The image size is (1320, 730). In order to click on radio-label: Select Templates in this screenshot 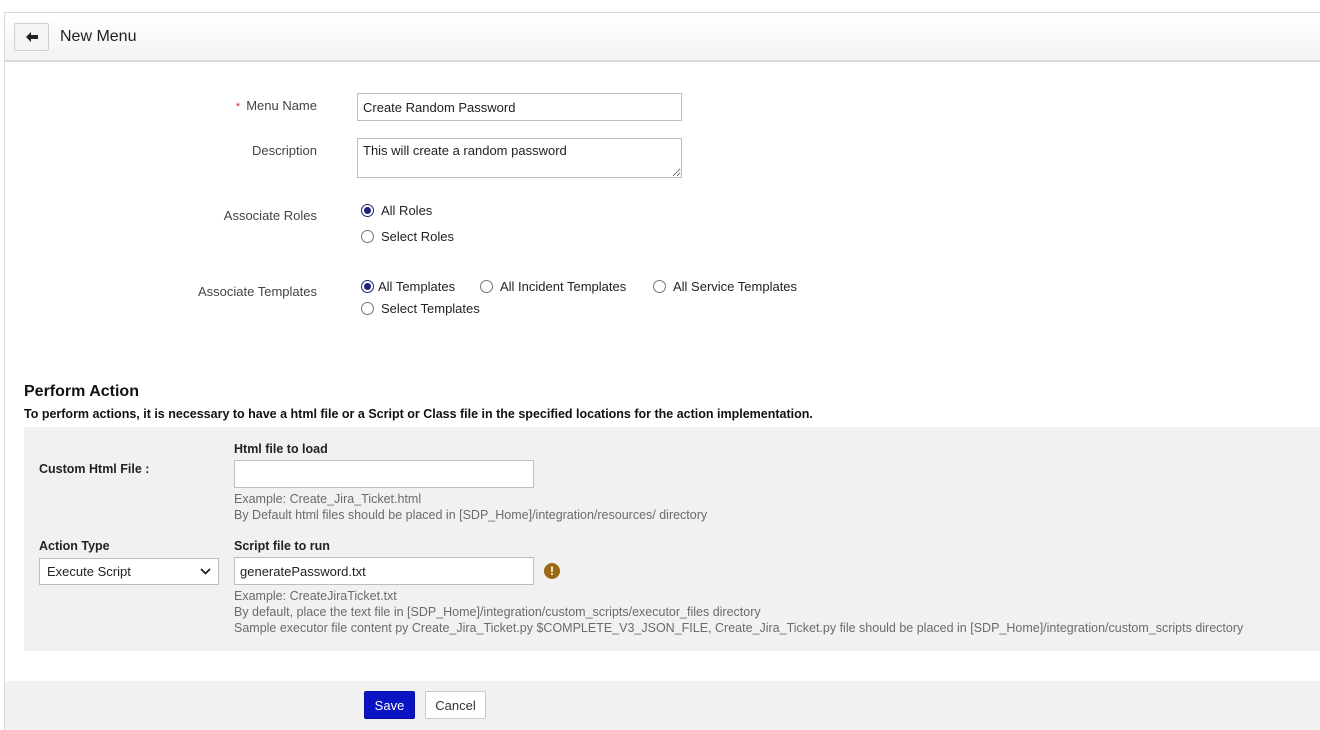, I will do `click(430, 308)`.